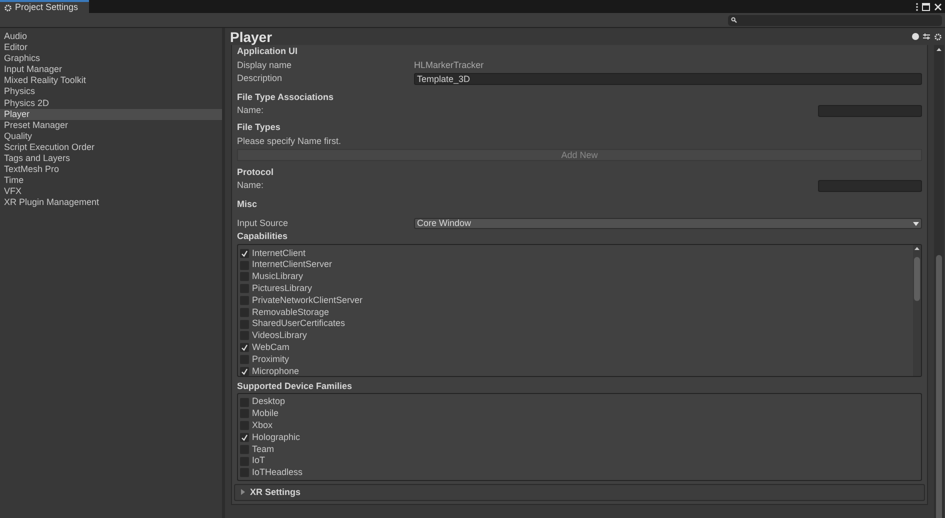 This screenshot has width=945, height=518. Describe the element at coordinates (269, 401) in the screenshot. I see `checkbox-label: Desktop` at that location.